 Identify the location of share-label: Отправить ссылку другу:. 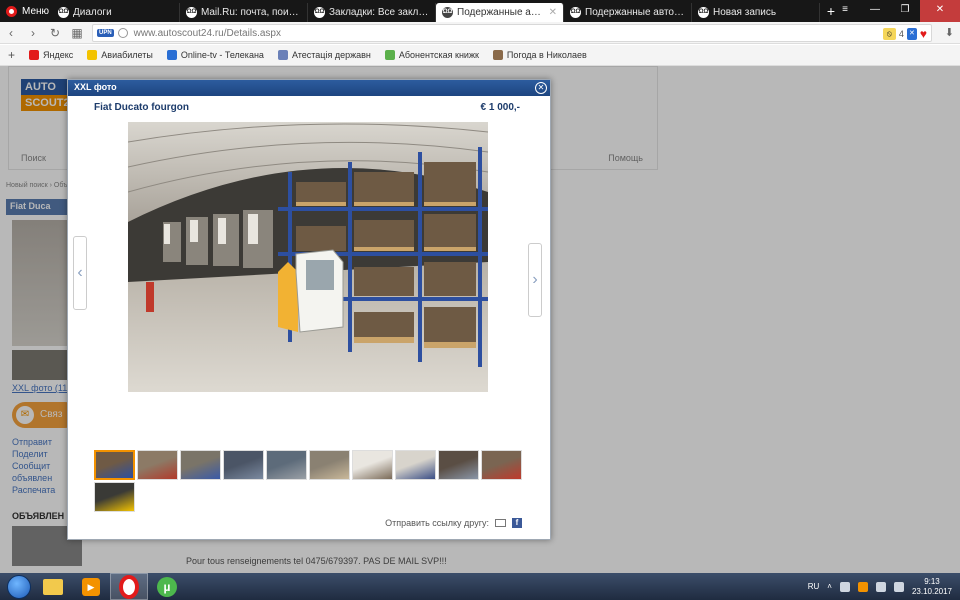
(437, 523).